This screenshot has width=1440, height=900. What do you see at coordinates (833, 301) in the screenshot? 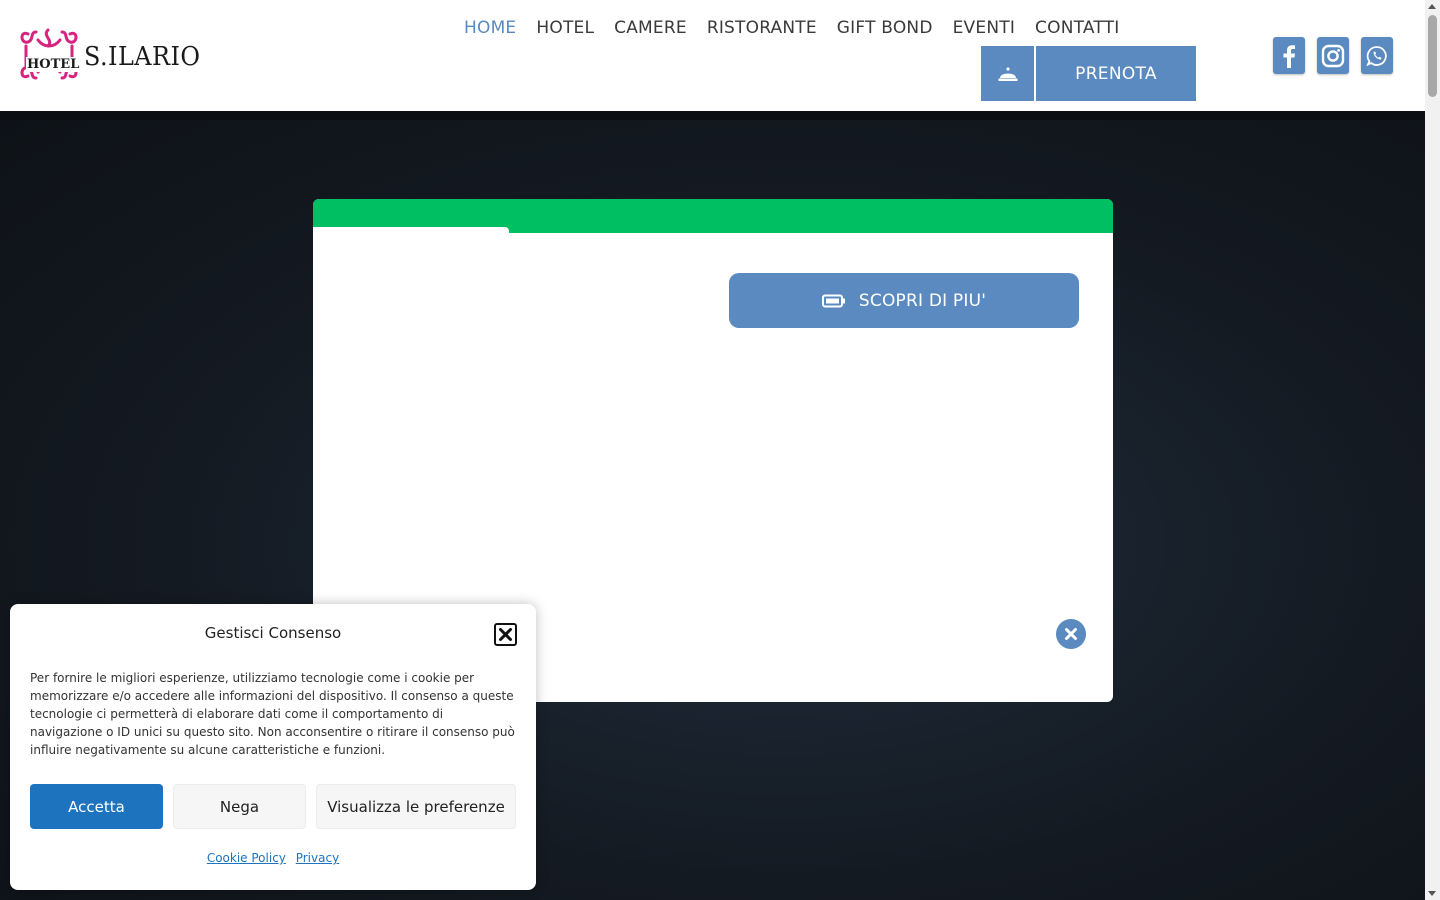
I see `battery-icon` at bounding box center [833, 301].